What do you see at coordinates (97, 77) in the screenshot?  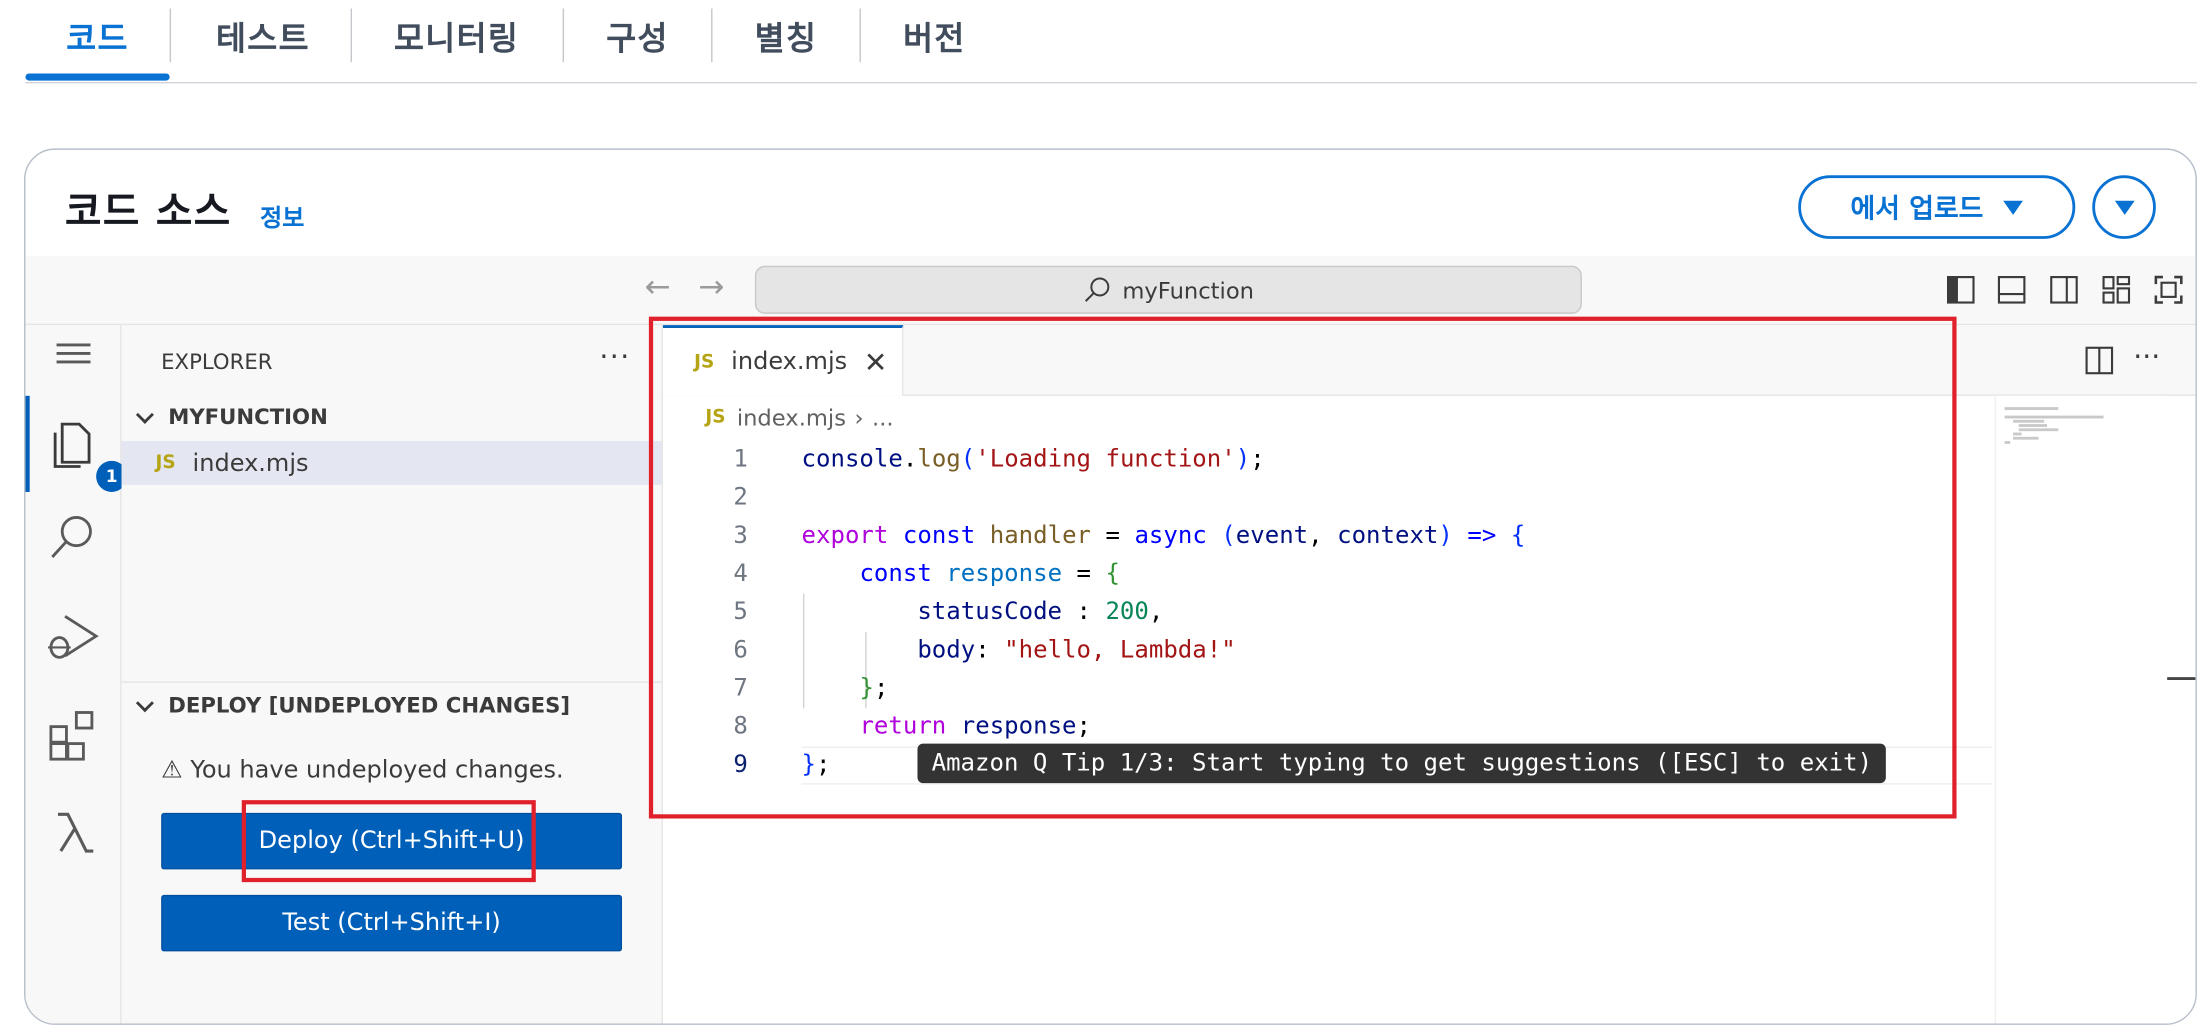 I see `active-tab-indicator` at bounding box center [97, 77].